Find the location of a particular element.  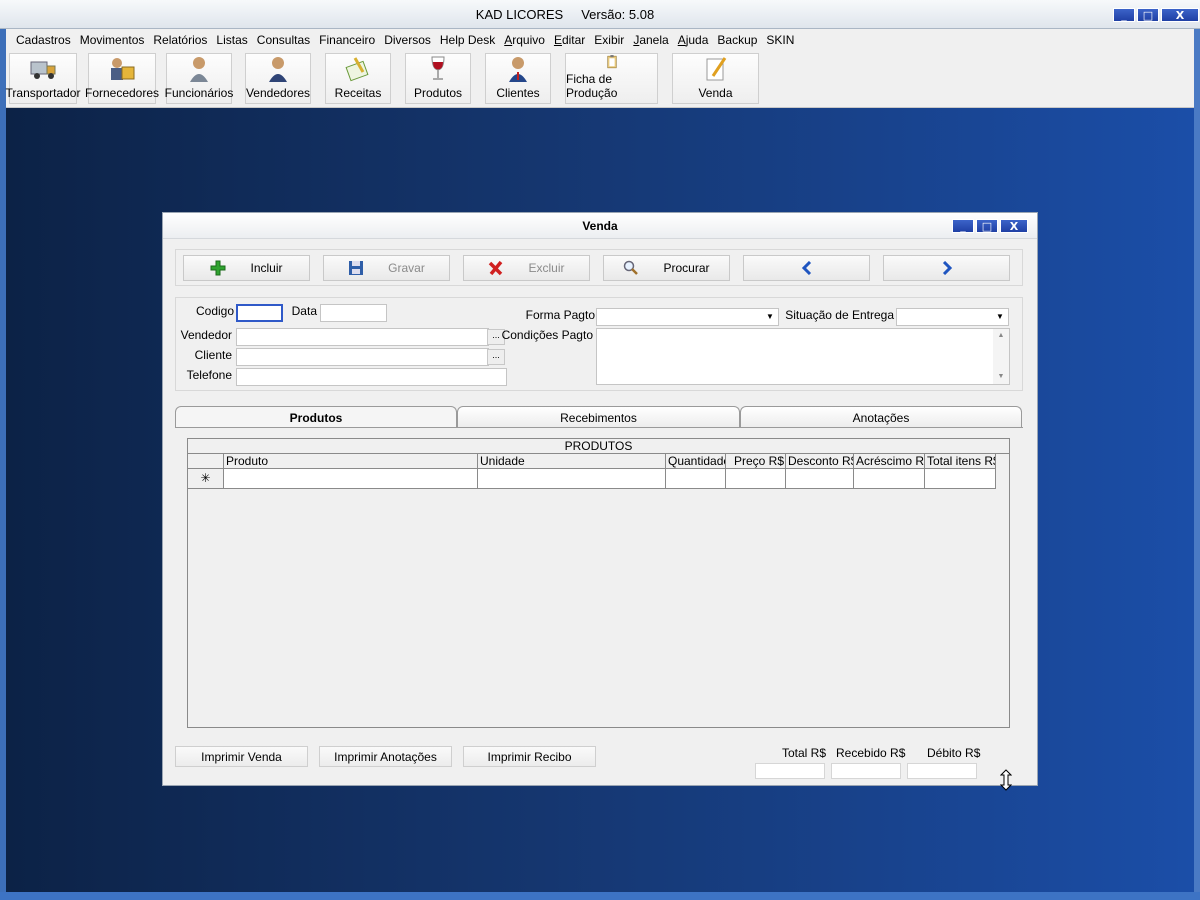

toolbar-vendedores-button: Vendedores is located at coordinates (278, 78).